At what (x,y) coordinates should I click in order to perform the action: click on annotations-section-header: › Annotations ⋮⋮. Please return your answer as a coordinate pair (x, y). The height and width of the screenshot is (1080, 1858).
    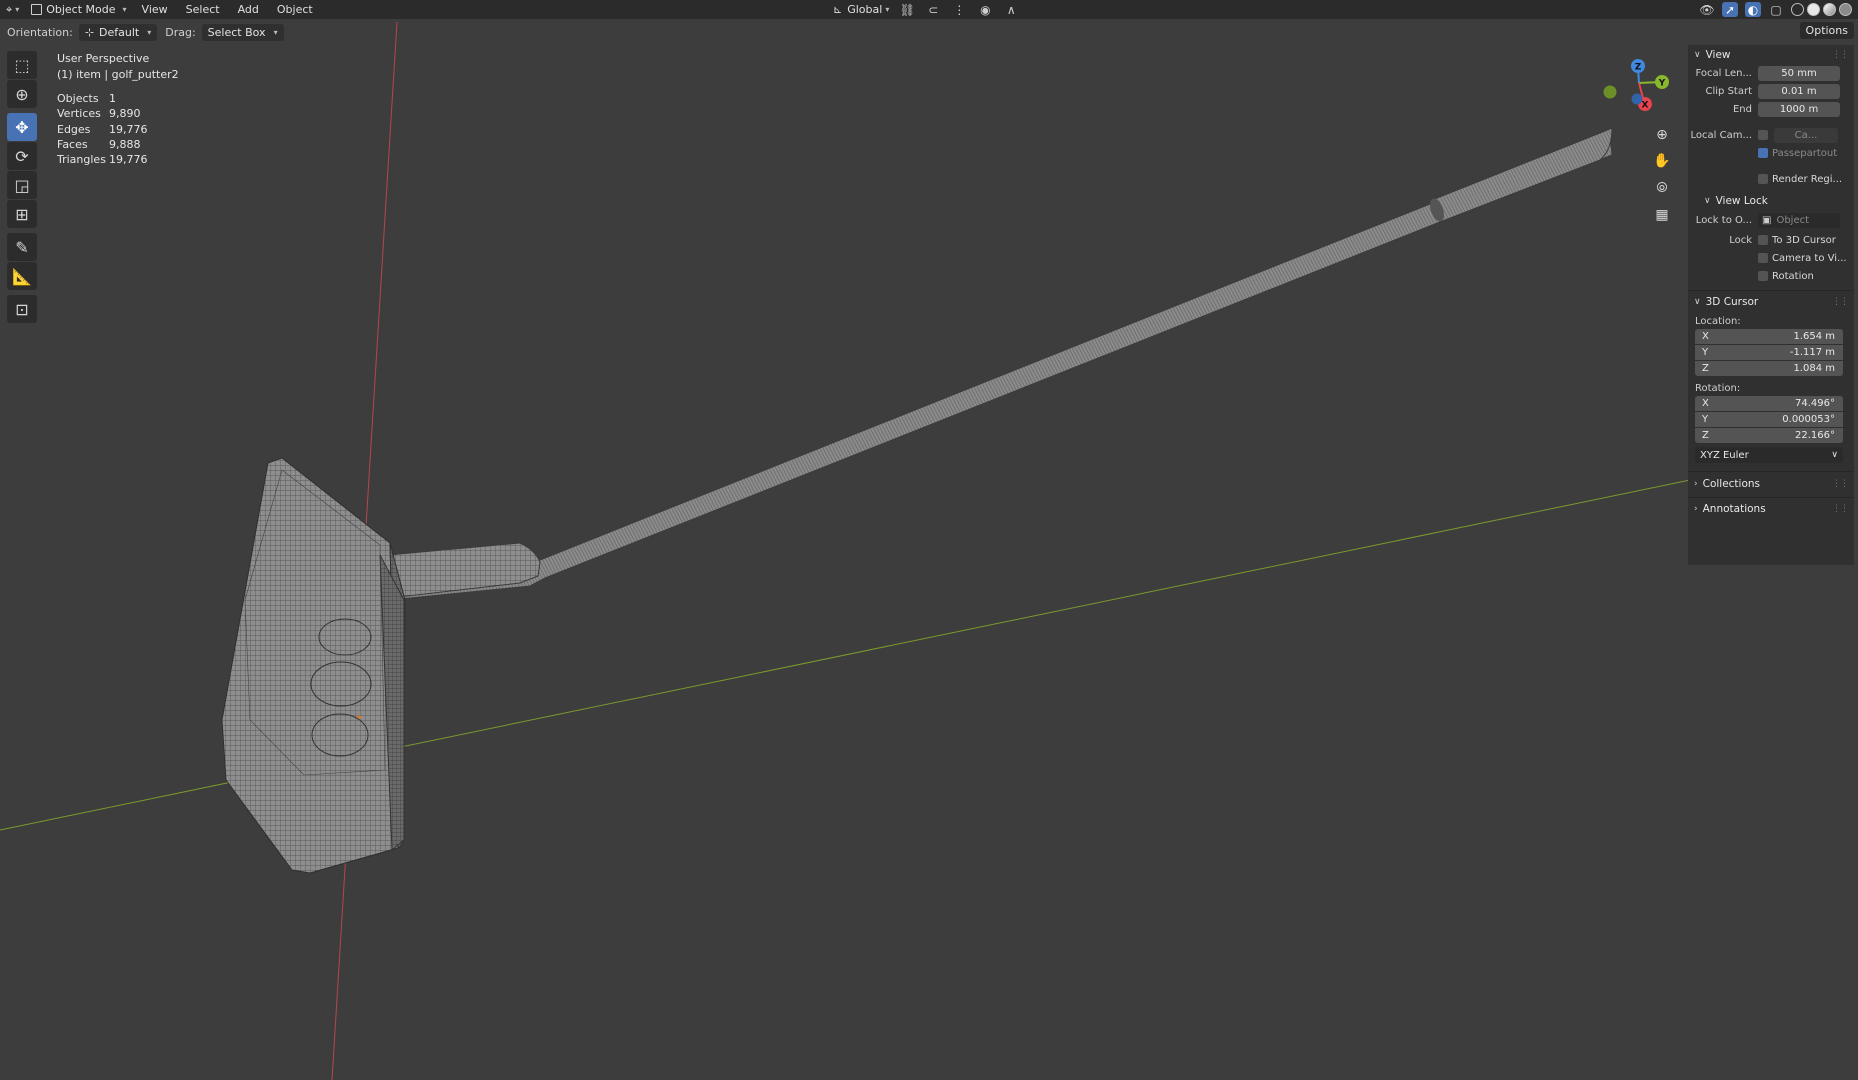
    Looking at the image, I should click on (1771, 507).